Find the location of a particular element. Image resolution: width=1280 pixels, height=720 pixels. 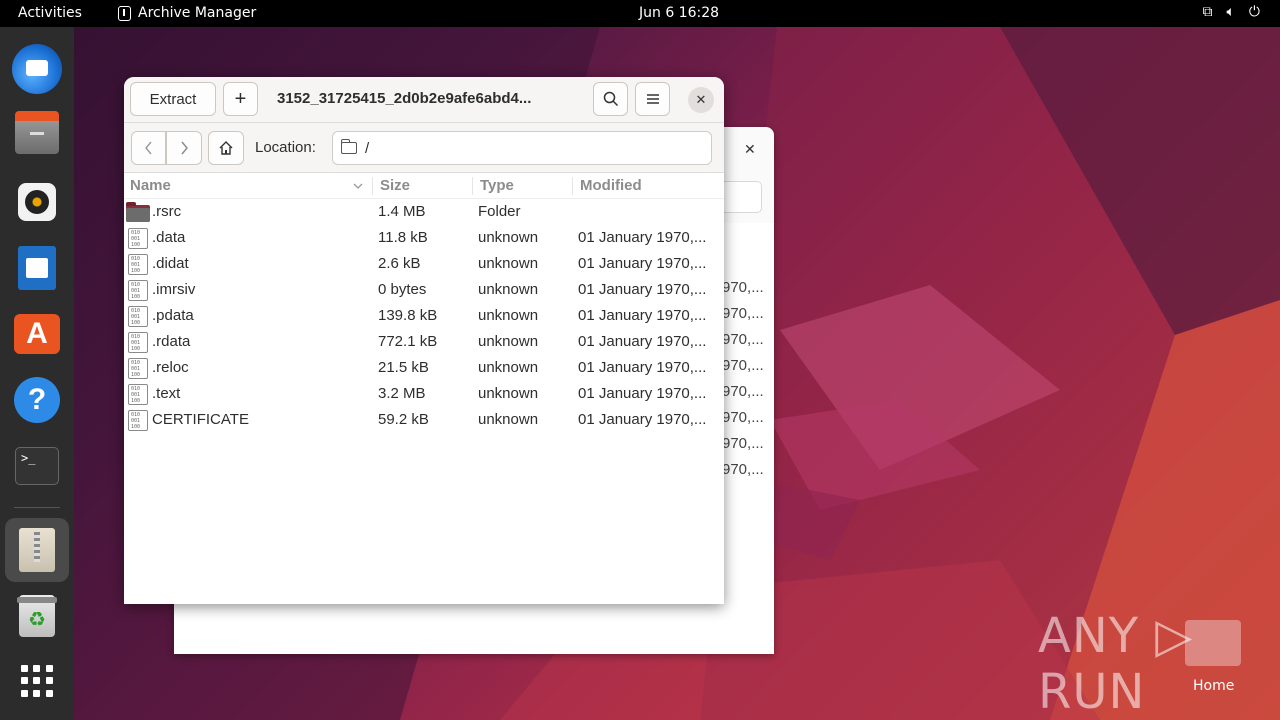

column-type: Type is located at coordinates (497, 185).